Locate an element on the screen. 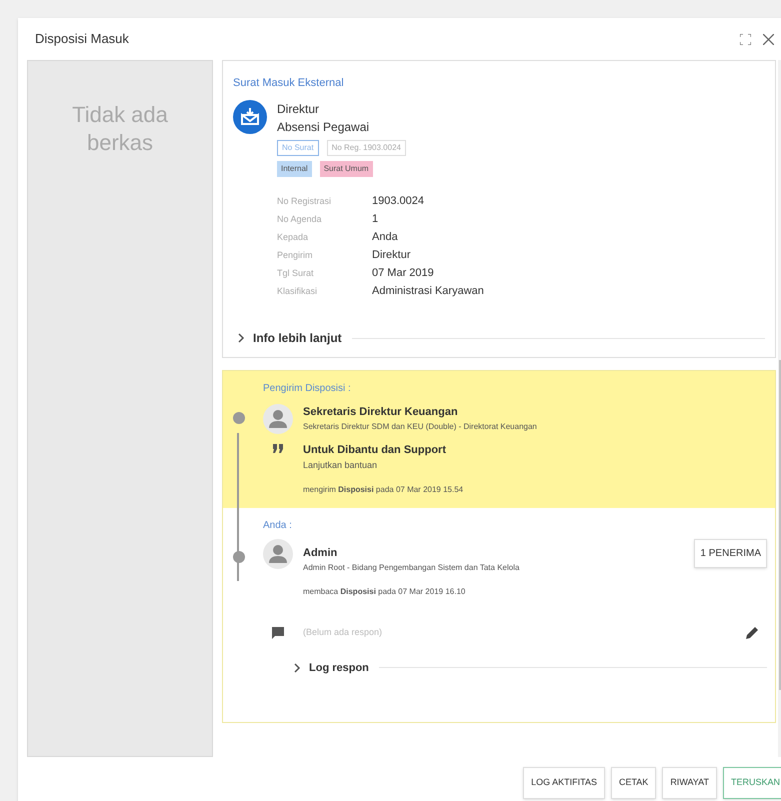  field-label: Pengirim is located at coordinates (295, 255).